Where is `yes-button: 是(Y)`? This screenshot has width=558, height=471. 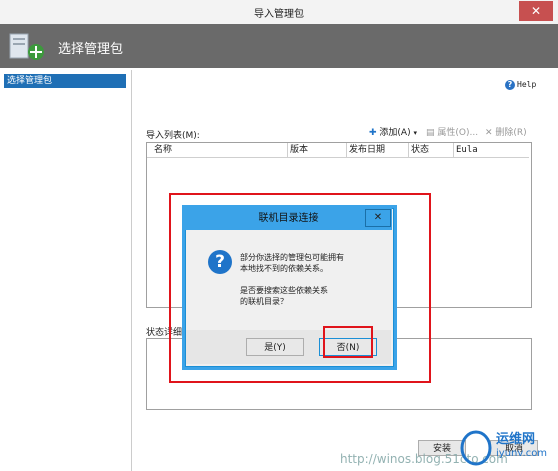
yes-button: 是(Y) is located at coordinates (275, 347).